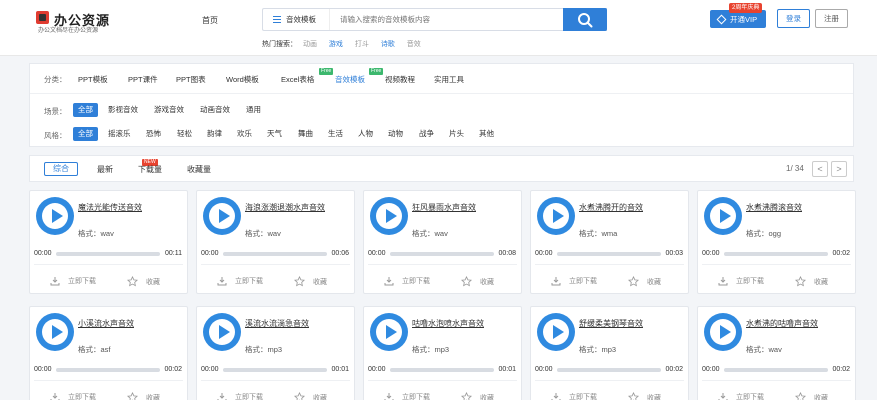 The height and width of the screenshot is (400, 877). I want to click on sound-title: 魔法光能传送音效, so click(110, 207).